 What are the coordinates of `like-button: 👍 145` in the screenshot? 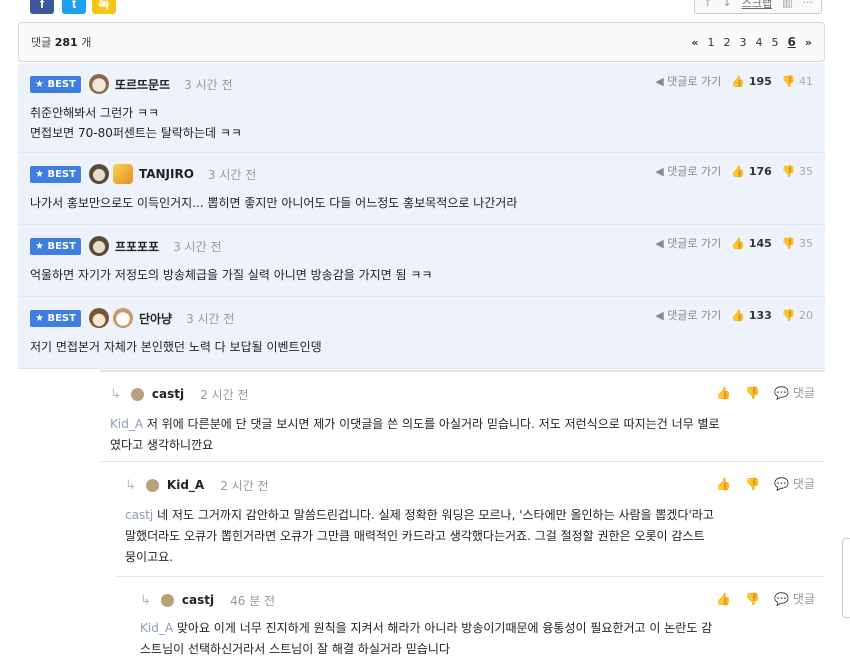 It's located at (751, 243).